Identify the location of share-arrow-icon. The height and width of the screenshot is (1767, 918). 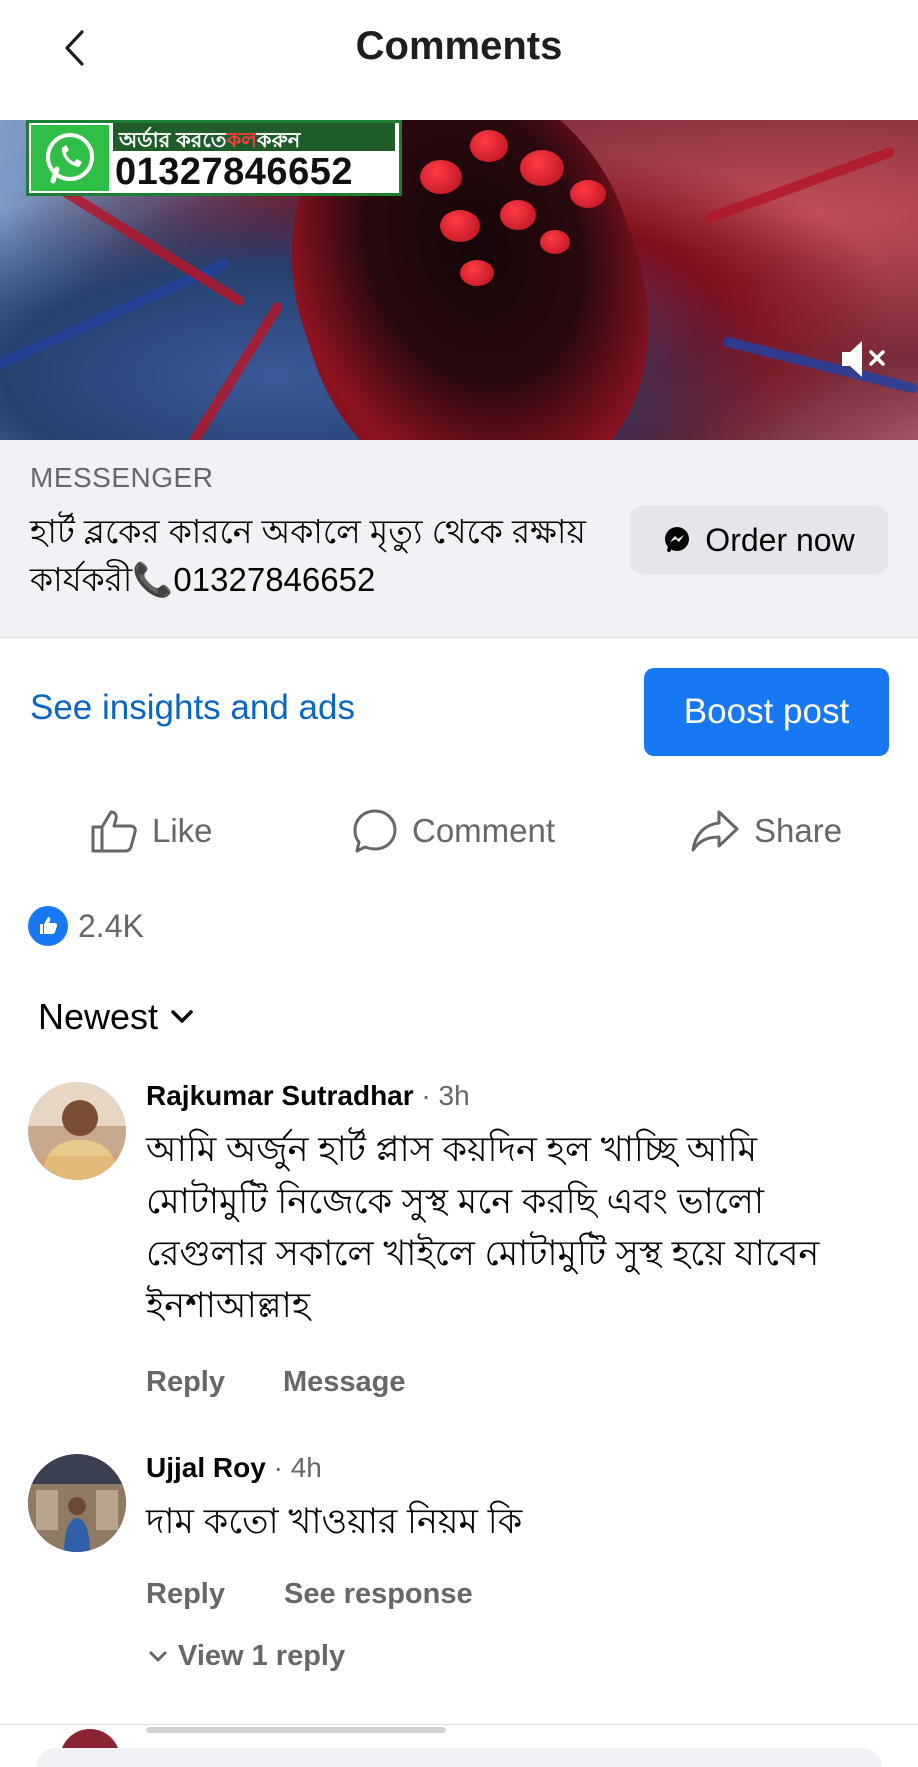
(715, 831).